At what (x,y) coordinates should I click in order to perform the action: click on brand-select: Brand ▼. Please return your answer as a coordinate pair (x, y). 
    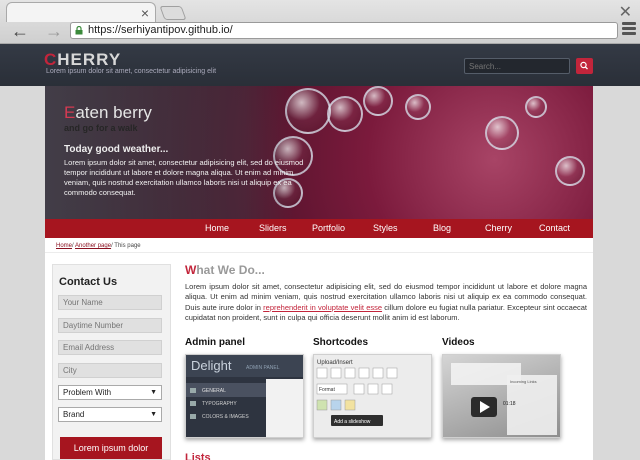
    Looking at the image, I should click on (110, 414).